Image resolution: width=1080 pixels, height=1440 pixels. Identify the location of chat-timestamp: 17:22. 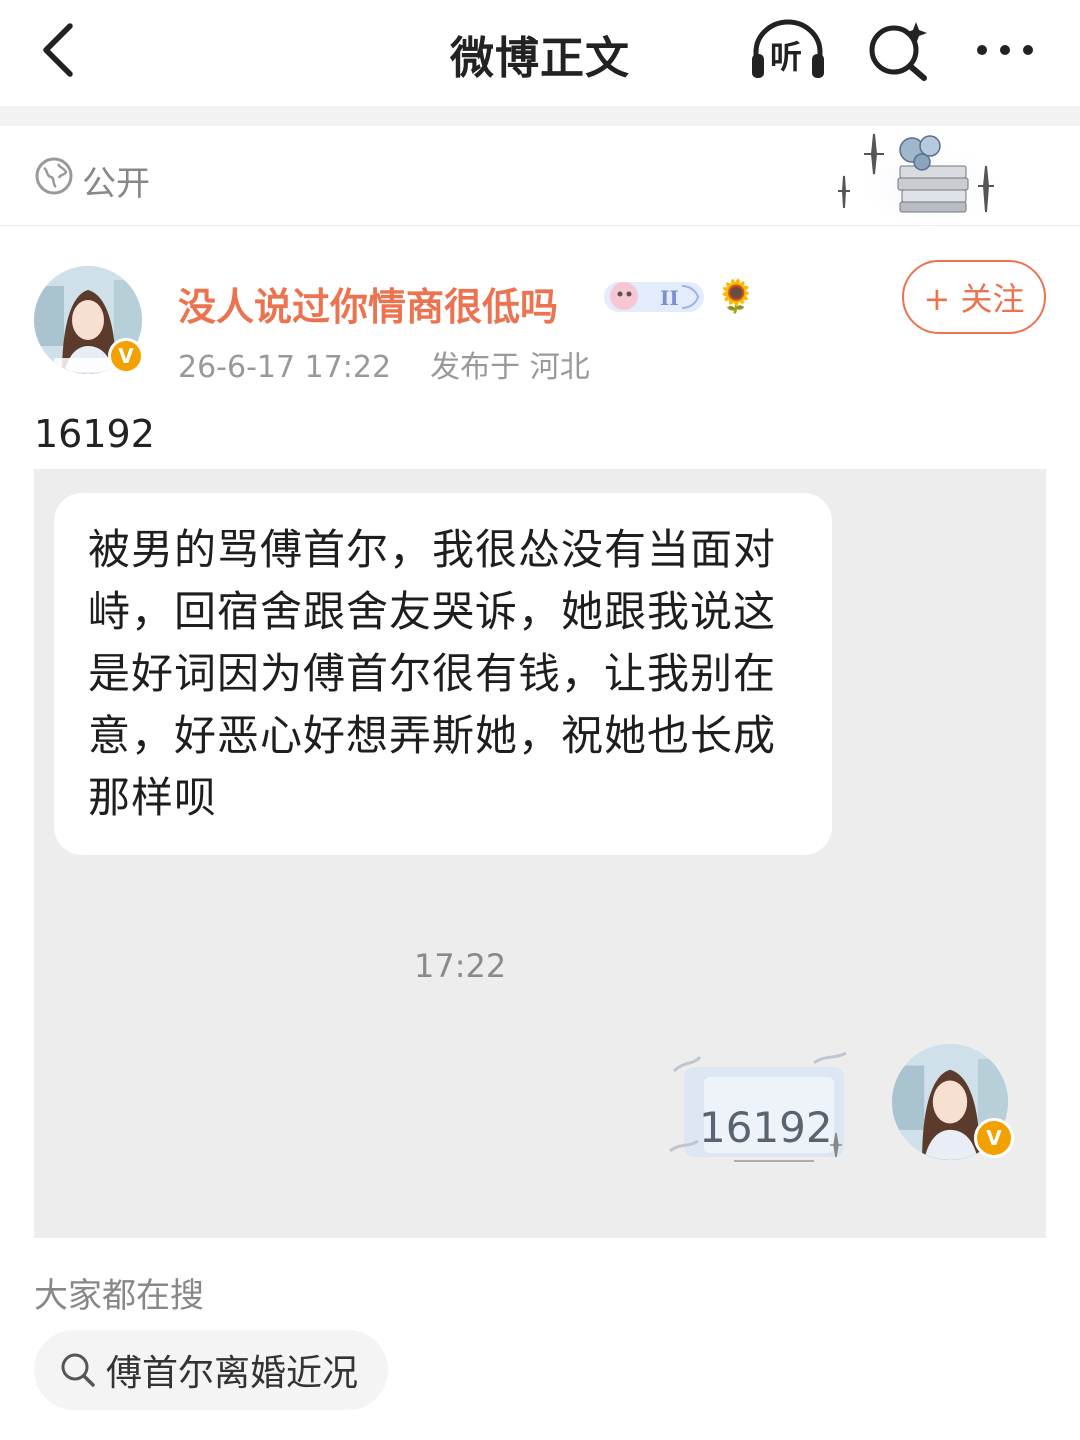
(460, 966).